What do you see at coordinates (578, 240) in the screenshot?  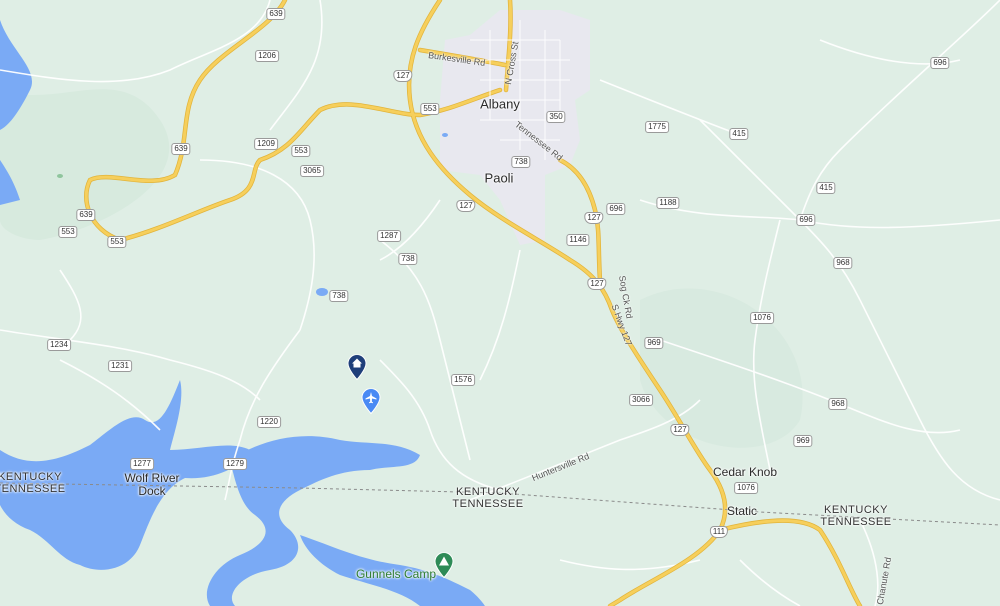 I see `route-shield: 1146` at bounding box center [578, 240].